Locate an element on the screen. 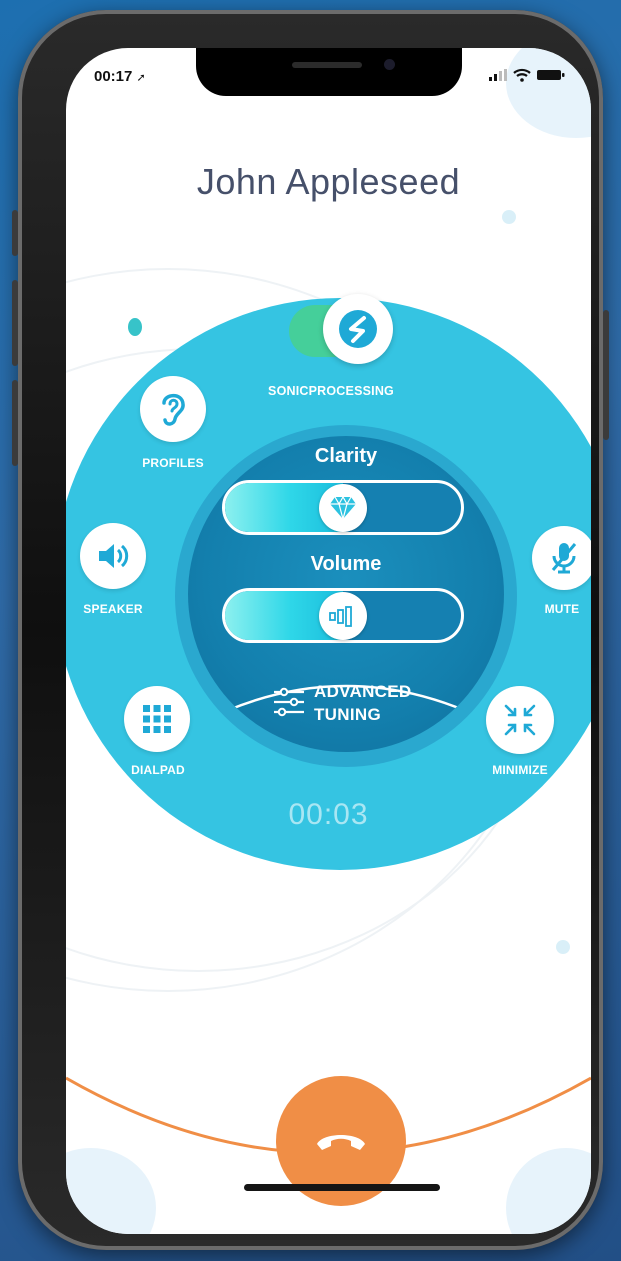 The width and height of the screenshot is (621, 1261). profiles-button is located at coordinates (173, 409).